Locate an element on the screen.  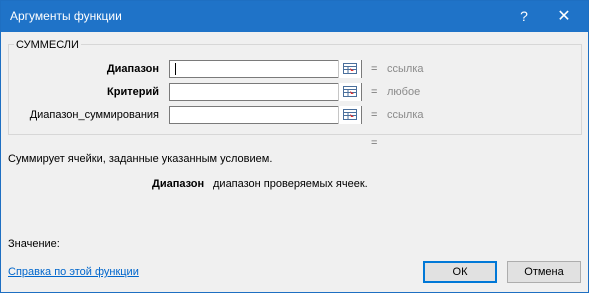
total-equals: = is located at coordinates (374, 143).